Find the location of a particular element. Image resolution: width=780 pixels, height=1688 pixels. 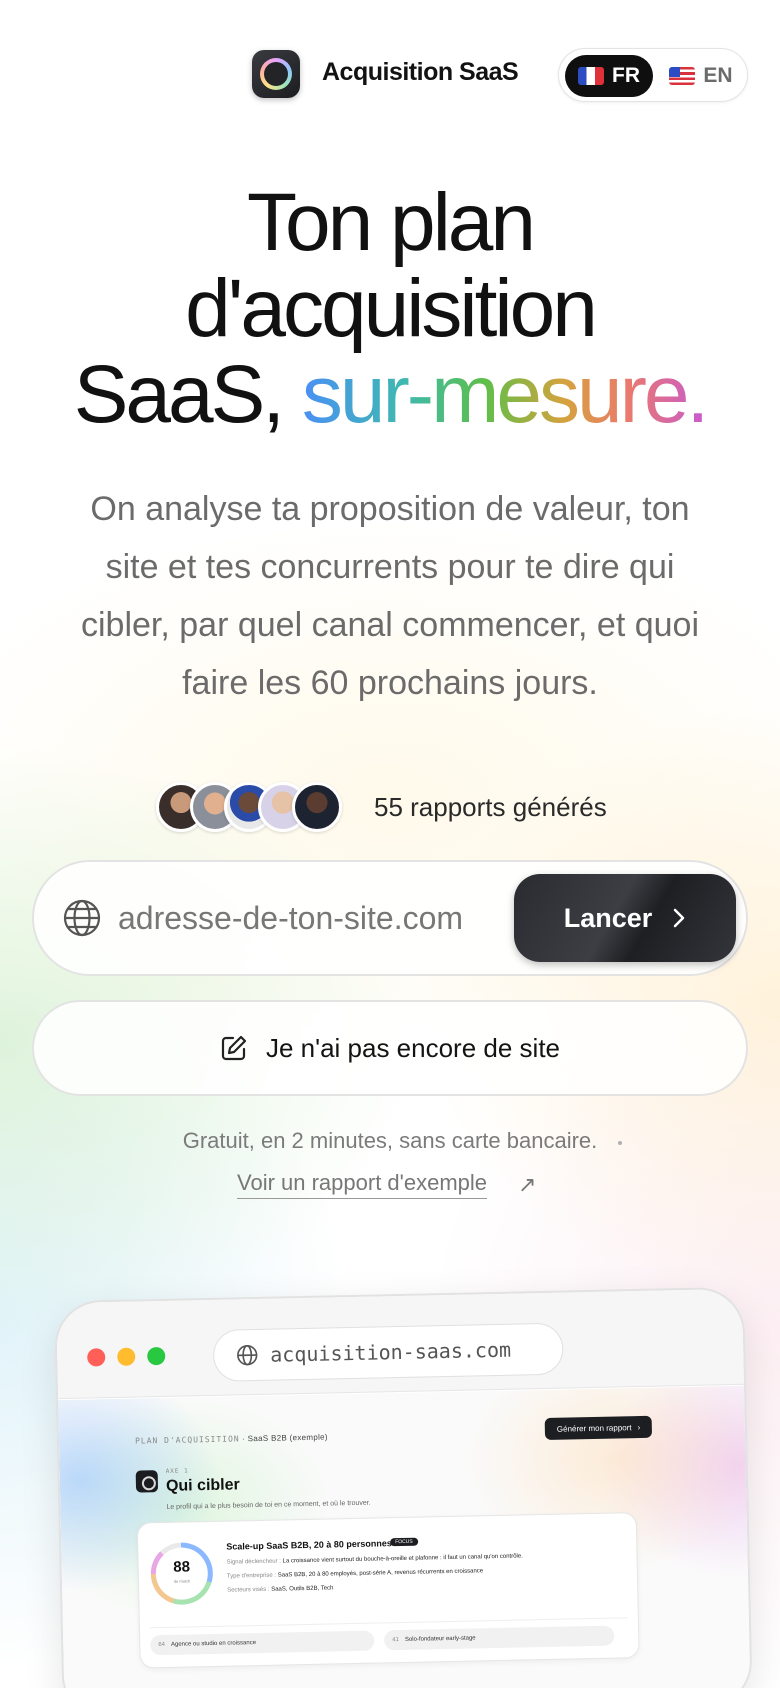

top-header: Acquisition SaaS FR EN is located at coordinates (390, 75).